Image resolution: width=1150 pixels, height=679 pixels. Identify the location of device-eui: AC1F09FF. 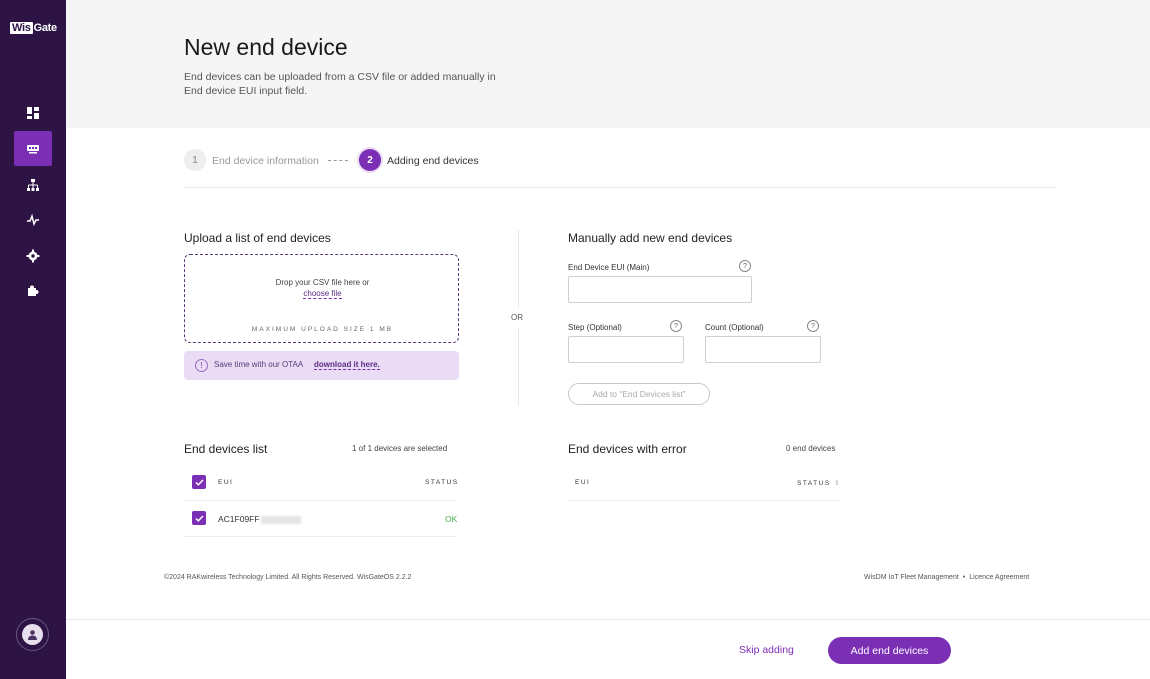
(239, 519).